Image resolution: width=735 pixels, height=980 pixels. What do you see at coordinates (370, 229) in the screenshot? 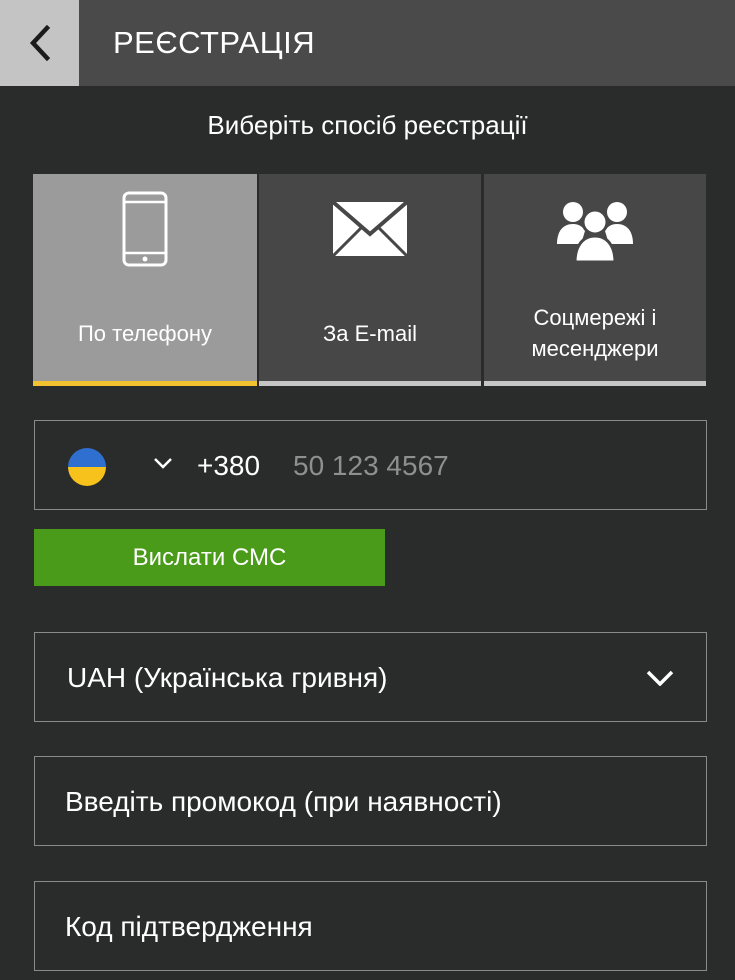
I see `envelope-icon` at bounding box center [370, 229].